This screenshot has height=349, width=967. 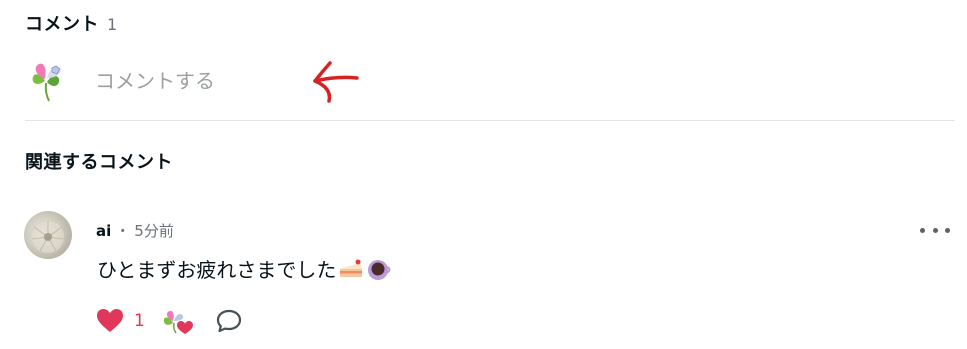 What do you see at coordinates (99, 162) in the screenshot?
I see `related-comments-title: 関連するコメント` at bounding box center [99, 162].